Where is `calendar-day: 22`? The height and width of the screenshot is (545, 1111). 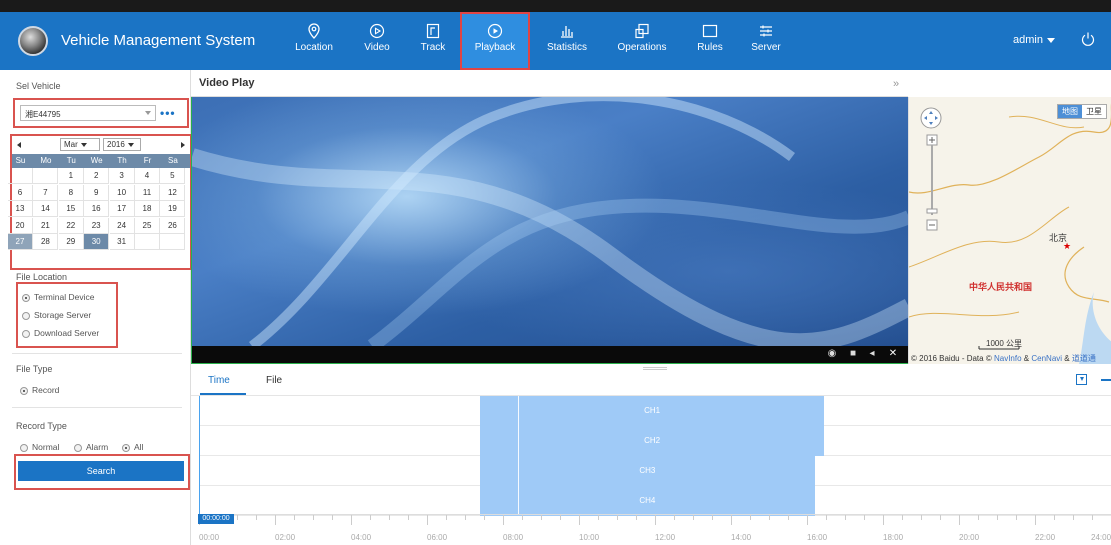
calendar-day: 22 is located at coordinates (71, 225).